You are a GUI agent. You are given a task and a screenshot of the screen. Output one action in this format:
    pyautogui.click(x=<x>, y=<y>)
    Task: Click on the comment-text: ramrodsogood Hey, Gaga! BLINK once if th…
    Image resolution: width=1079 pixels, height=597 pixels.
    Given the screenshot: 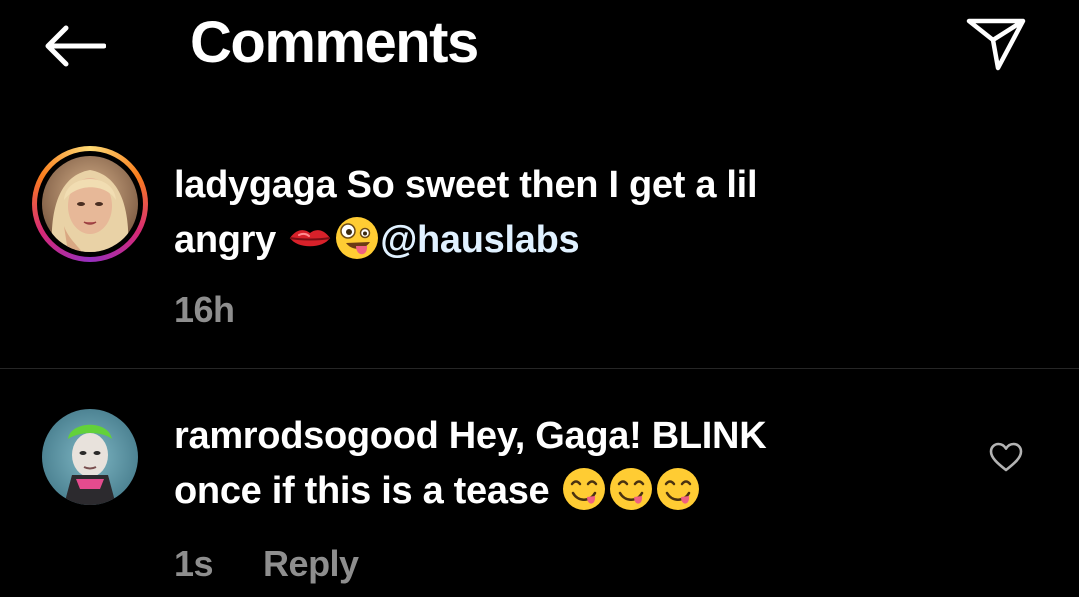 What is the action you would take?
    pyautogui.click(x=554, y=464)
    